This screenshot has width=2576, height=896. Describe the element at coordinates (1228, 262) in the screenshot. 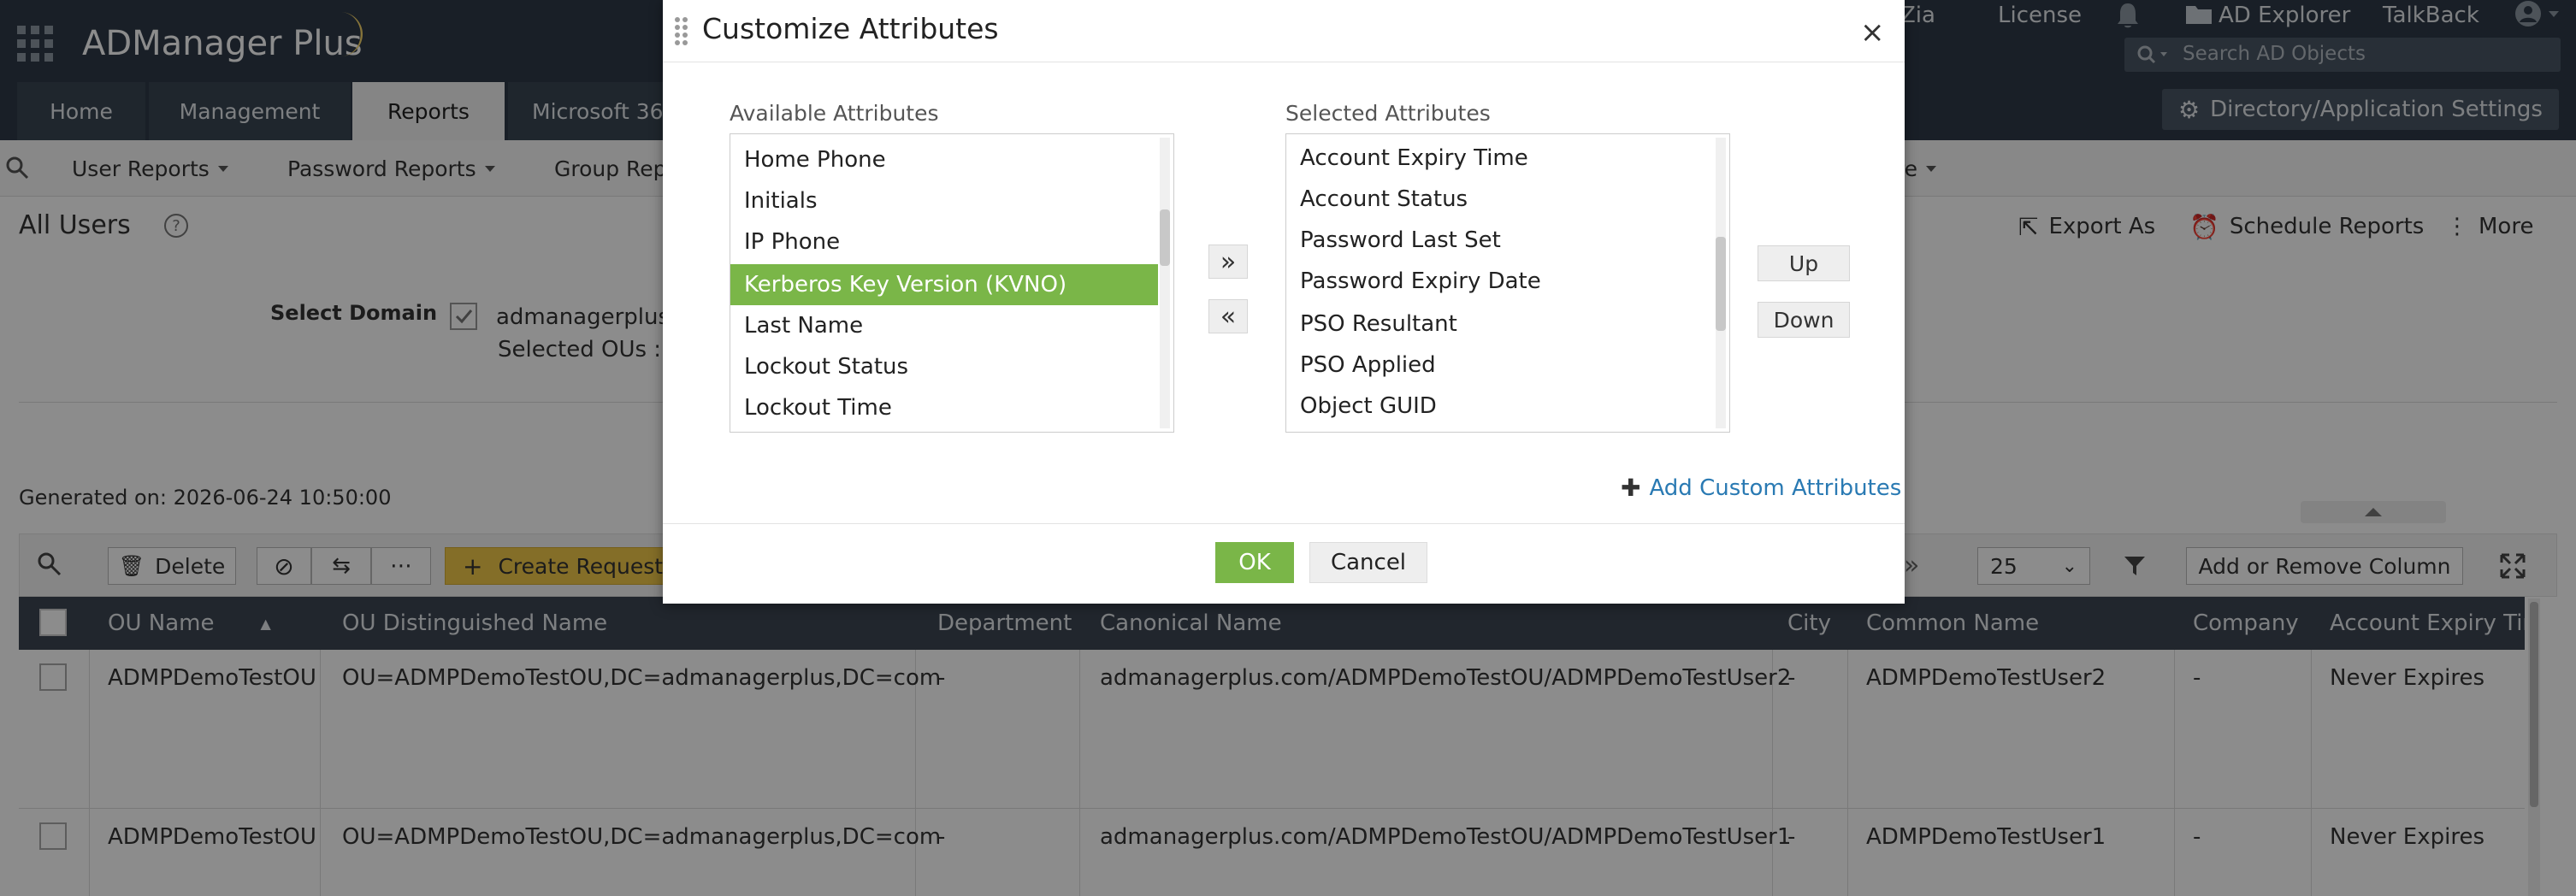

I see `add-attribute-button: »` at that location.